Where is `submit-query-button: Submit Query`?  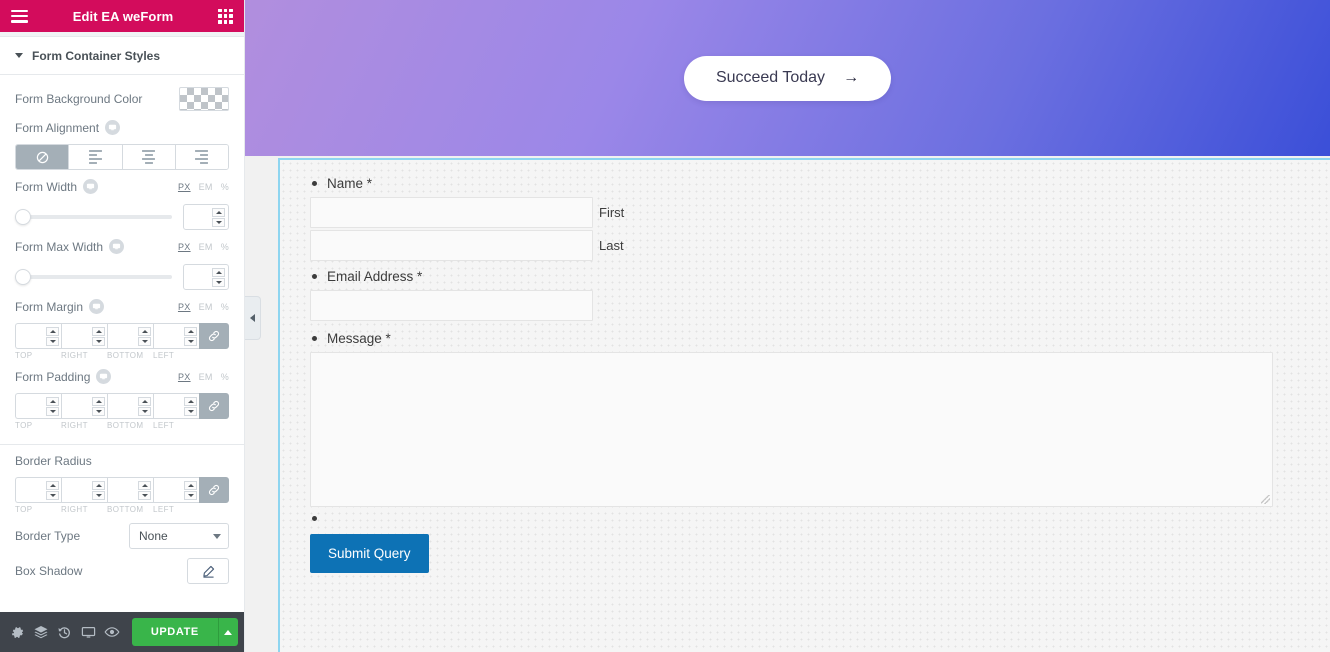
submit-query-button: Submit Query is located at coordinates (369, 553).